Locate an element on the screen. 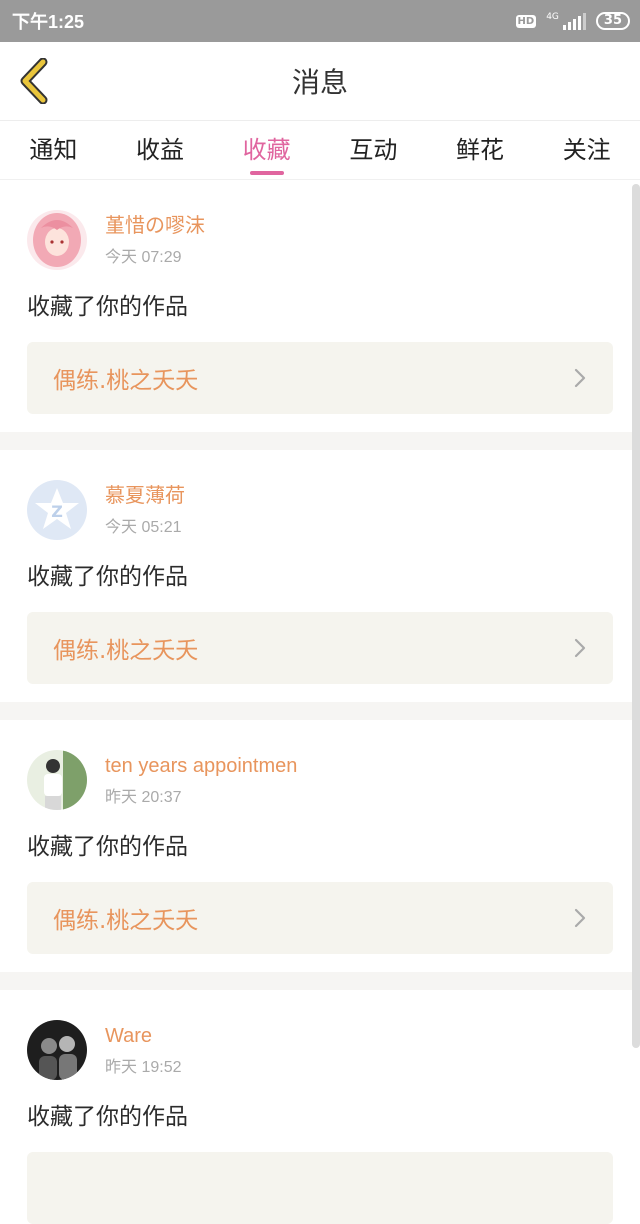 This screenshot has height=1224, width=640. back-button is located at coordinates (34, 81).